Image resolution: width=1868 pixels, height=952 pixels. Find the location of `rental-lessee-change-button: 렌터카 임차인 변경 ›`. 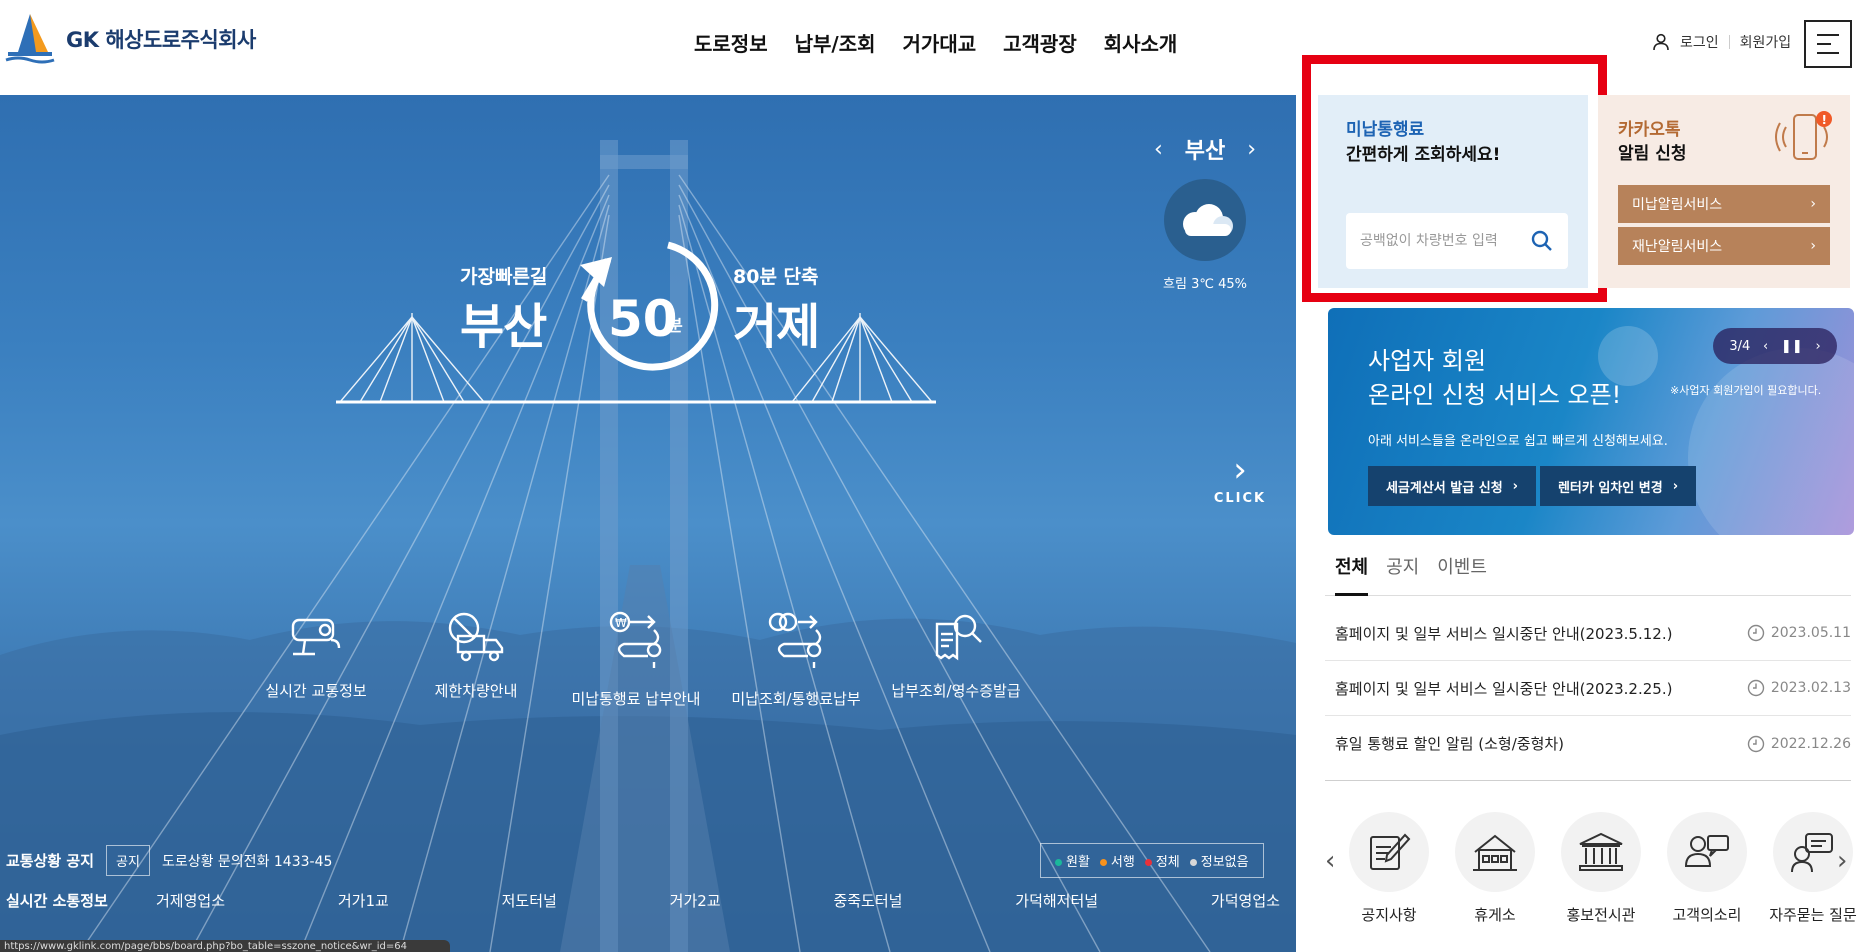

rental-lessee-change-button: 렌터카 임차인 변경 › is located at coordinates (1618, 486).